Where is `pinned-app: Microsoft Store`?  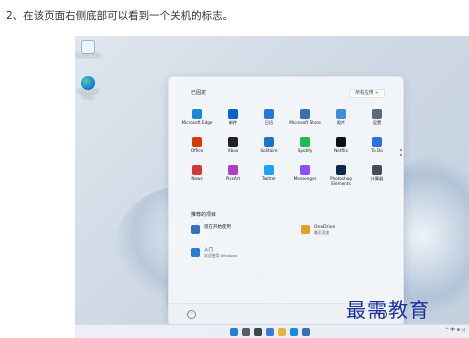
pinned-app: Microsoft Store is located at coordinates (305, 121).